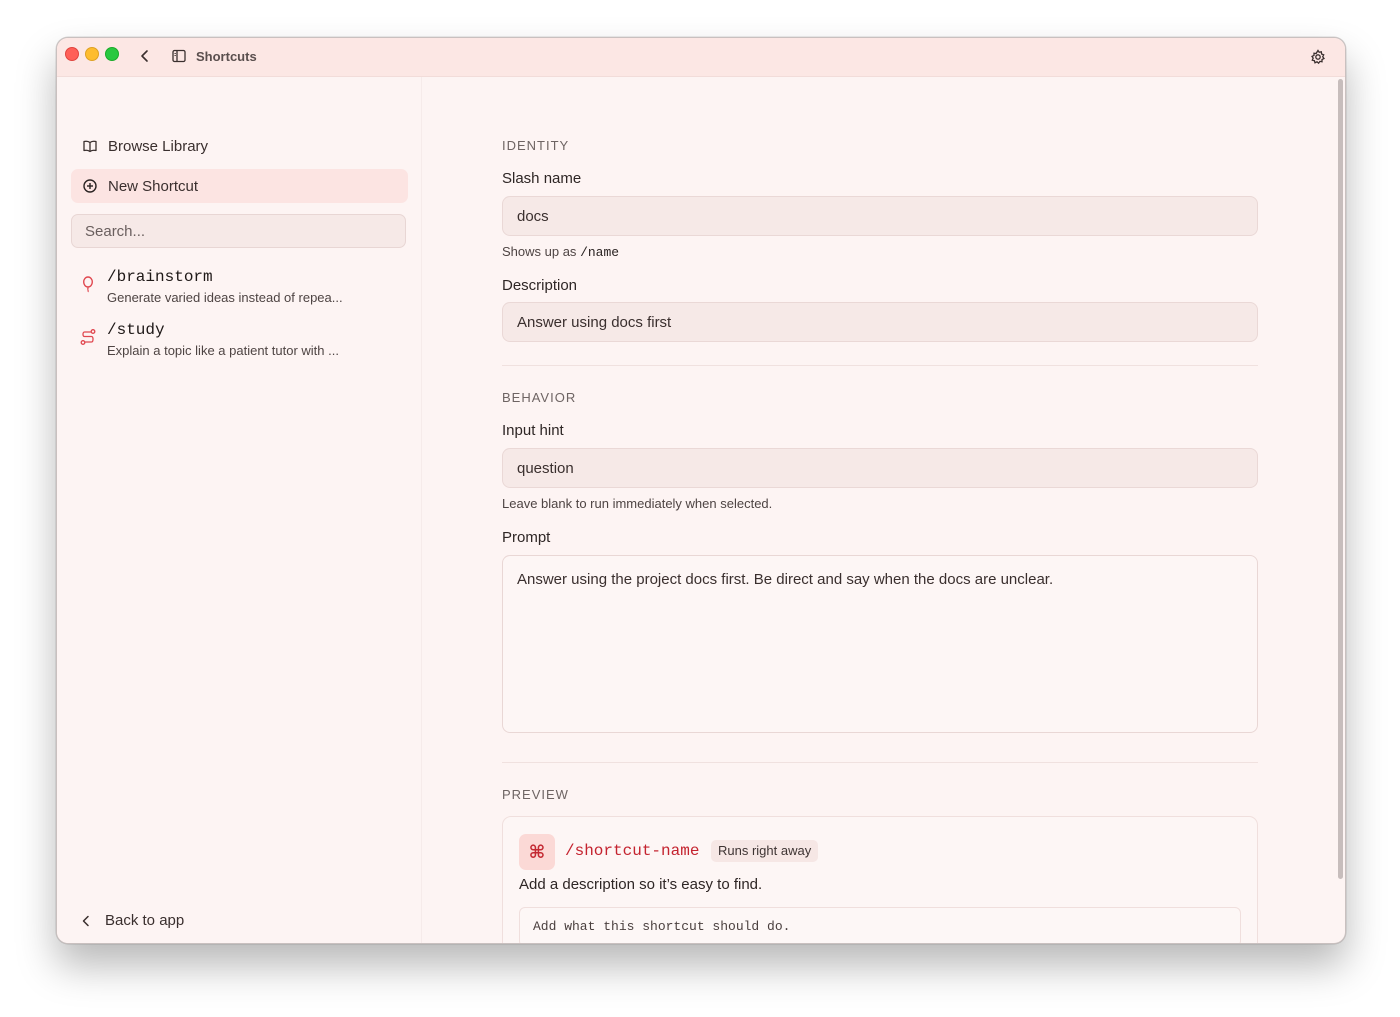 Image resolution: width=1400 pixels, height=1017 pixels. What do you see at coordinates (160, 277) in the screenshot?
I see `shortcut-name: /brainstorm` at bounding box center [160, 277].